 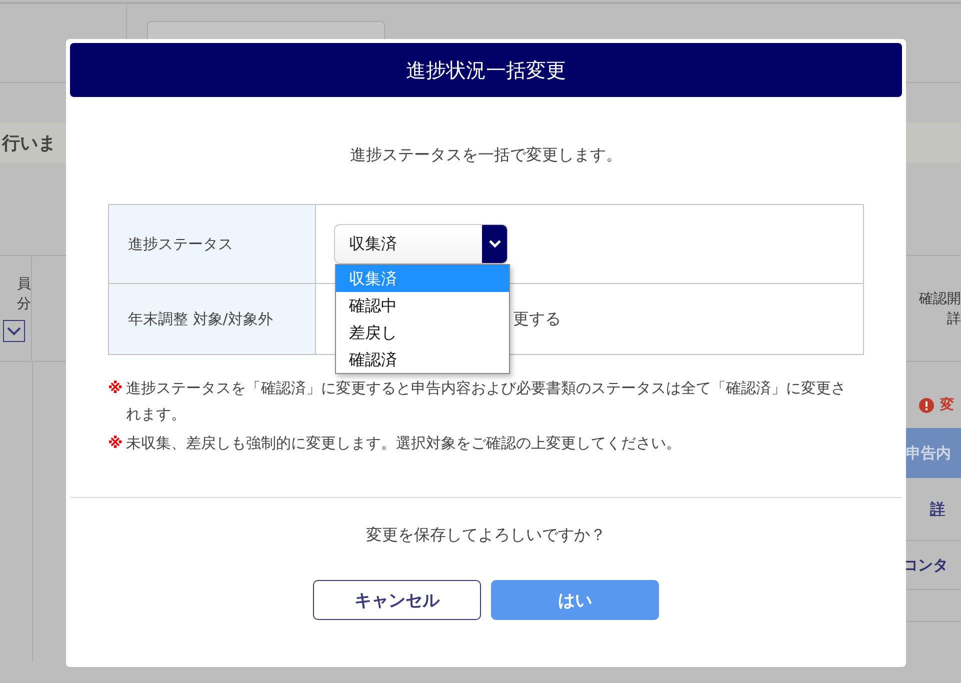 What do you see at coordinates (24, 304) in the screenshot?
I see `column-header: 分` at bounding box center [24, 304].